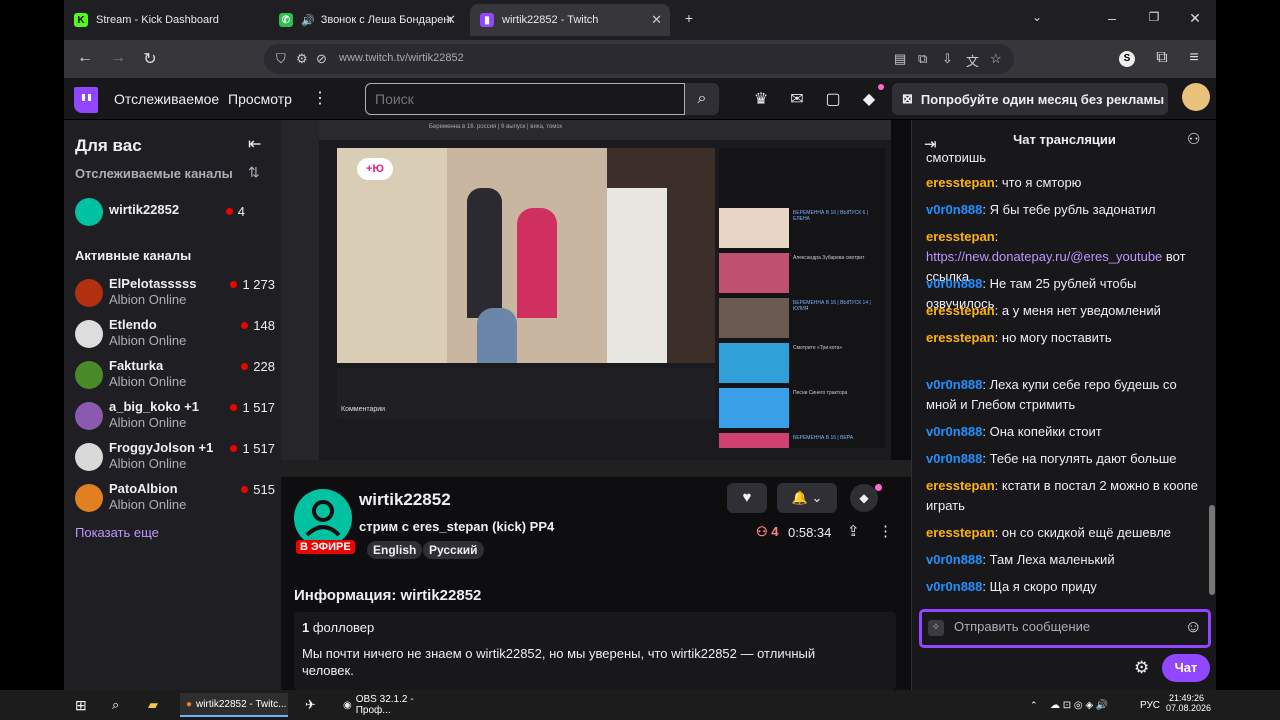 The width and height of the screenshot is (1280, 720). Describe the element at coordinates (115, 705) in the screenshot. I see `taskbar-search-icon: ⌕` at that location.